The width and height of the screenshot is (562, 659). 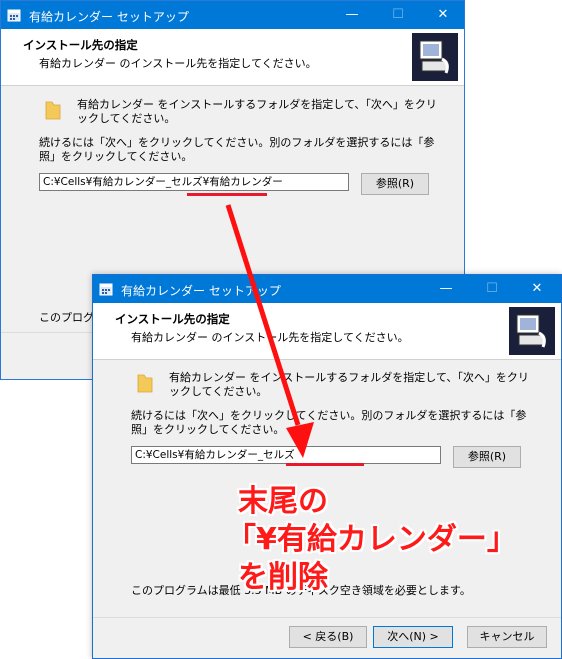 I want to click on annotation-line-1: 末尾の, so click(x=283, y=501).